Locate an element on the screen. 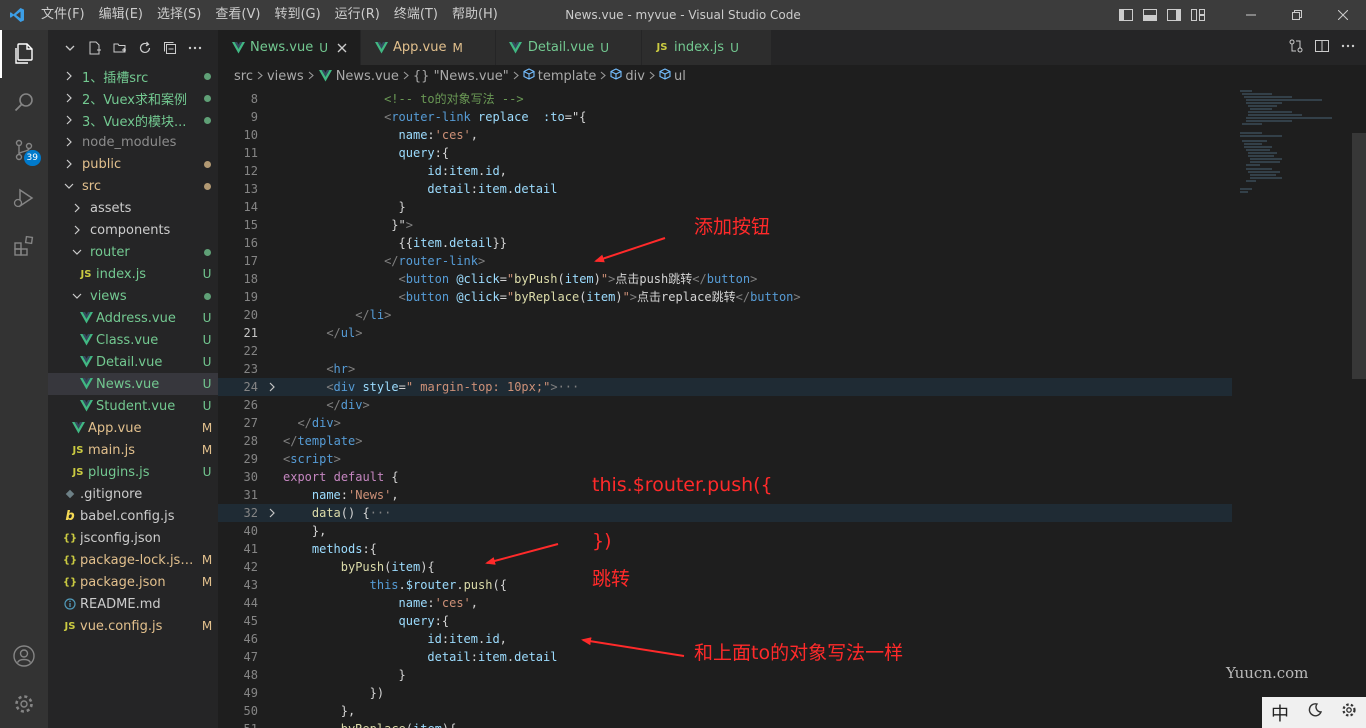 This screenshot has width=1366, height=728. editor-tab: App.vue M is located at coordinates (428, 47).